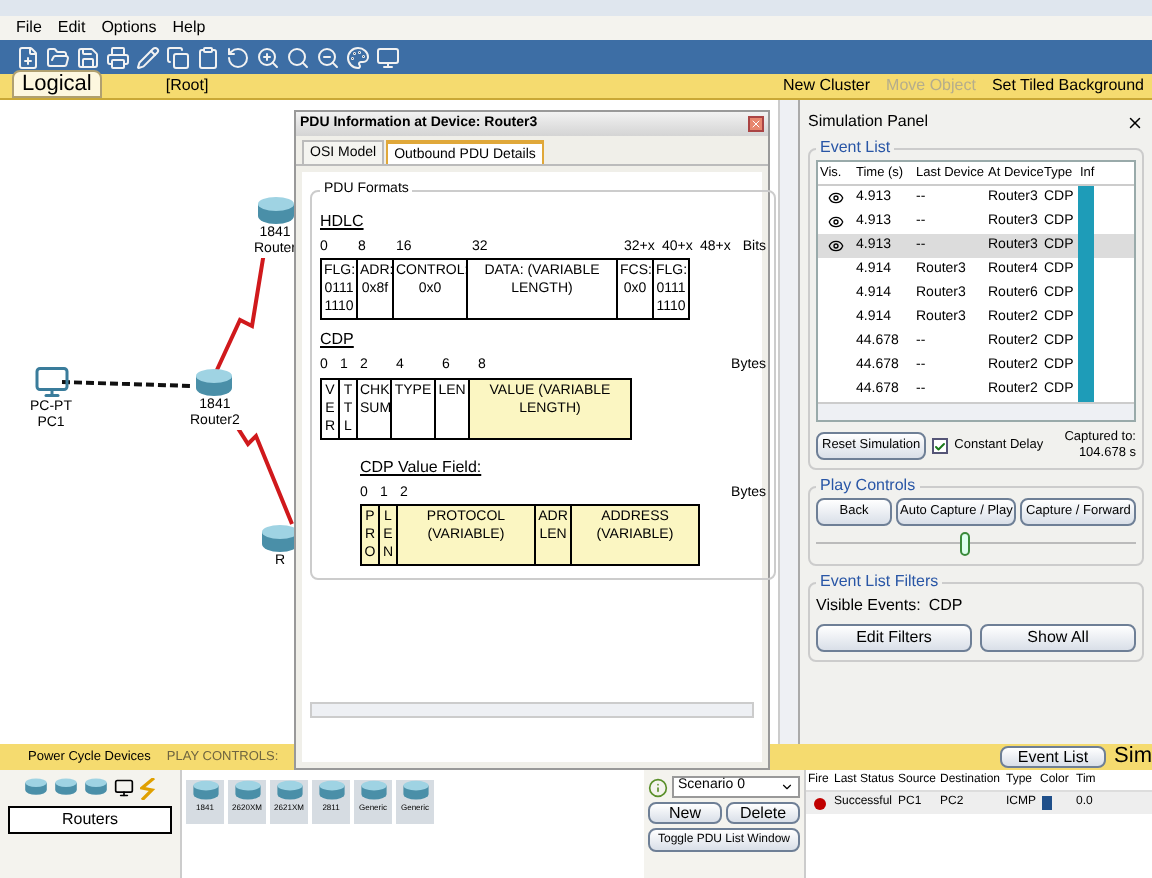  What do you see at coordinates (298, 57) in the screenshot?
I see `zoom-icon` at bounding box center [298, 57].